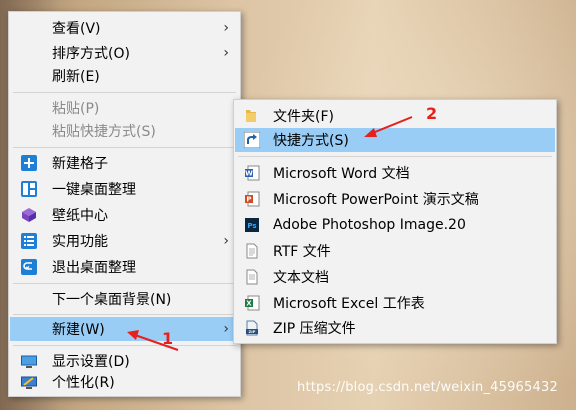 The height and width of the screenshot is (410, 576). I want to click on annotation-number-2: 2, so click(432, 113).